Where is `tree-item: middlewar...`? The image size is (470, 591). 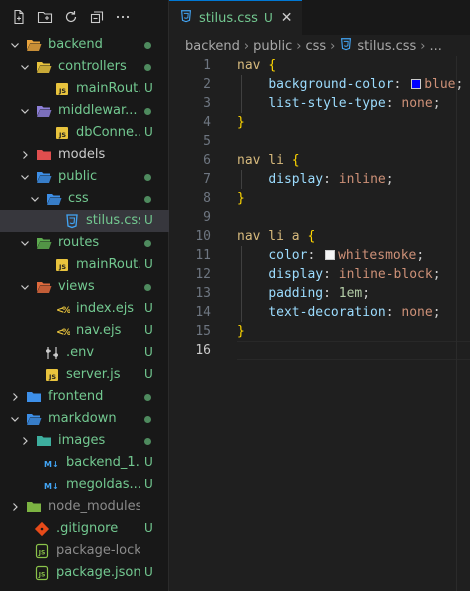
tree-item: middlewar... is located at coordinates (84, 111).